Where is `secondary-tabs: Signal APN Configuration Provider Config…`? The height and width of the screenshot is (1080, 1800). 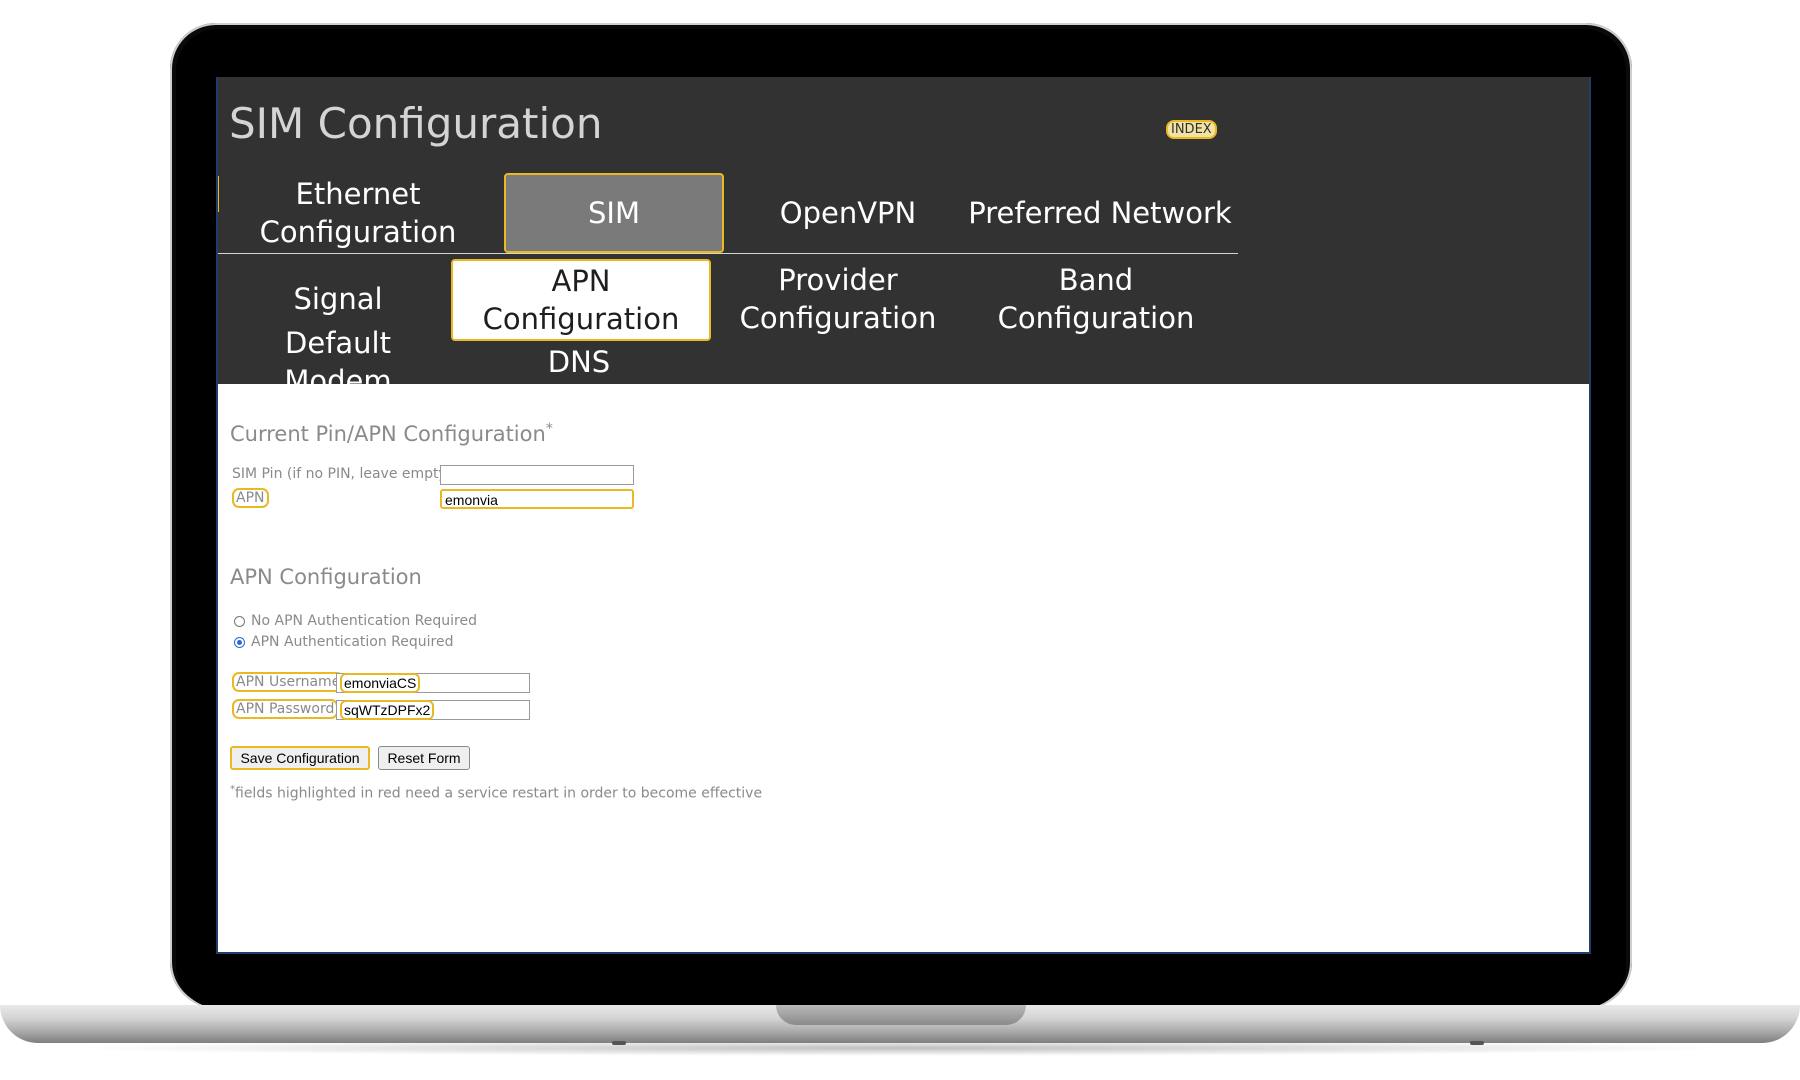
secondary-tabs: Signal APN Configuration Provider Config… is located at coordinates (728, 328).